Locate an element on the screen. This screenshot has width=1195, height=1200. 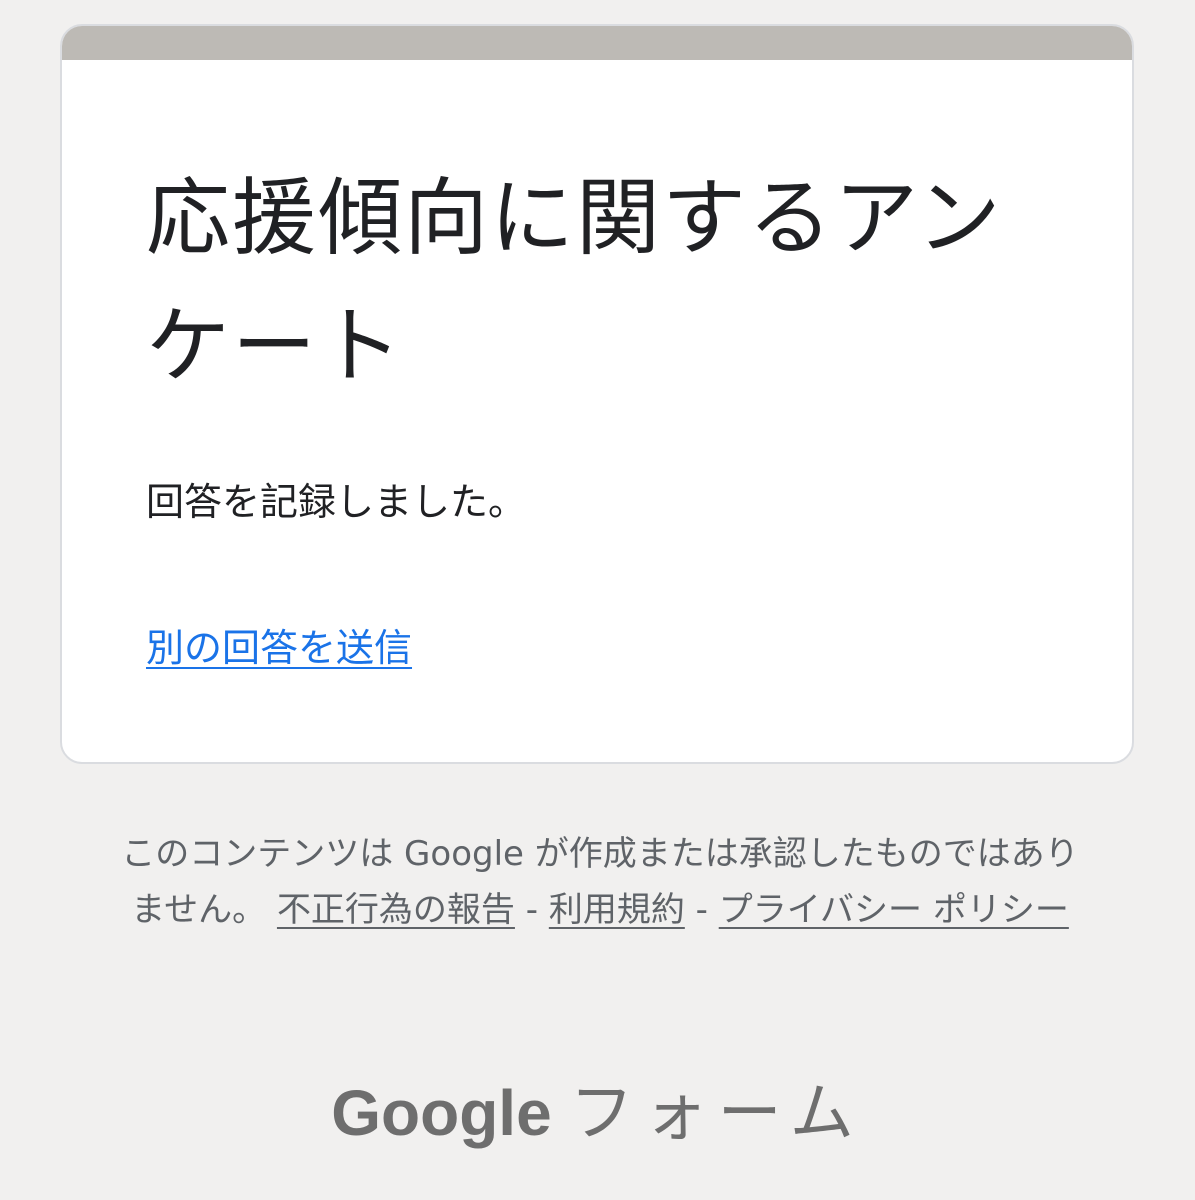
privacy-policy-link: プライバシー ポリシー is located at coordinates (894, 910).